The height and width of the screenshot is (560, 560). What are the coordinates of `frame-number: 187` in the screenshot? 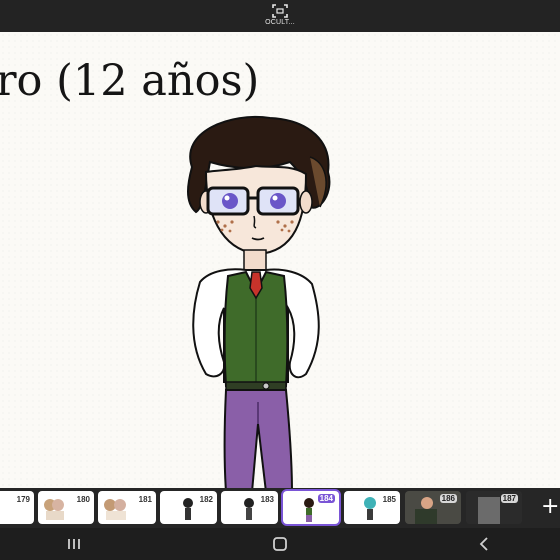 It's located at (509, 498).